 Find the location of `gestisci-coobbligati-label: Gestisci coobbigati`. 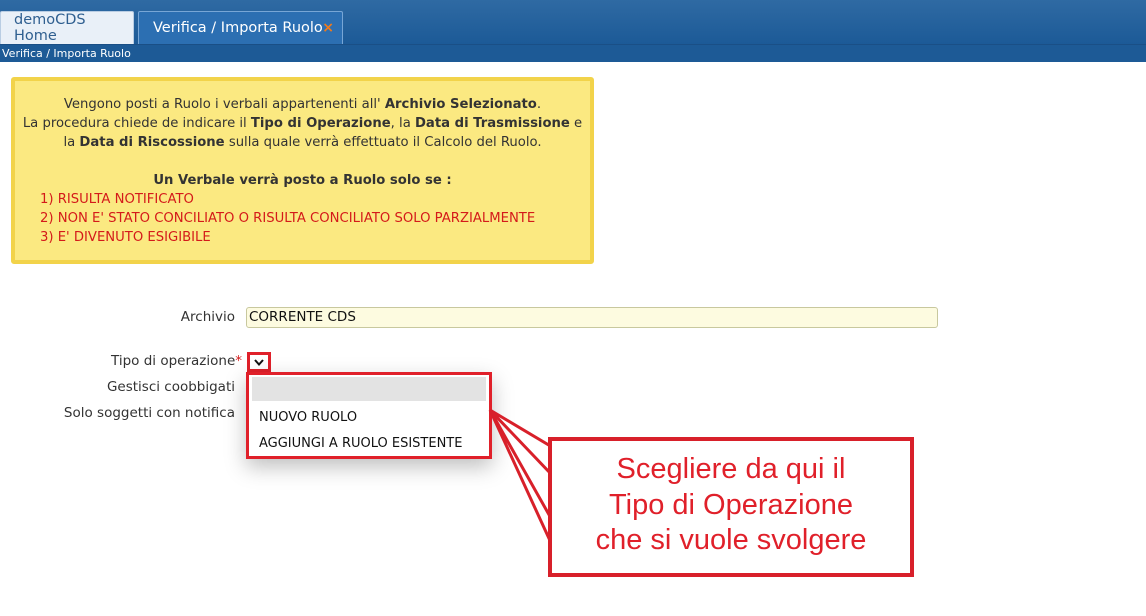

gestisci-coobbligati-label: Gestisci coobbigati is located at coordinates (170, 387).